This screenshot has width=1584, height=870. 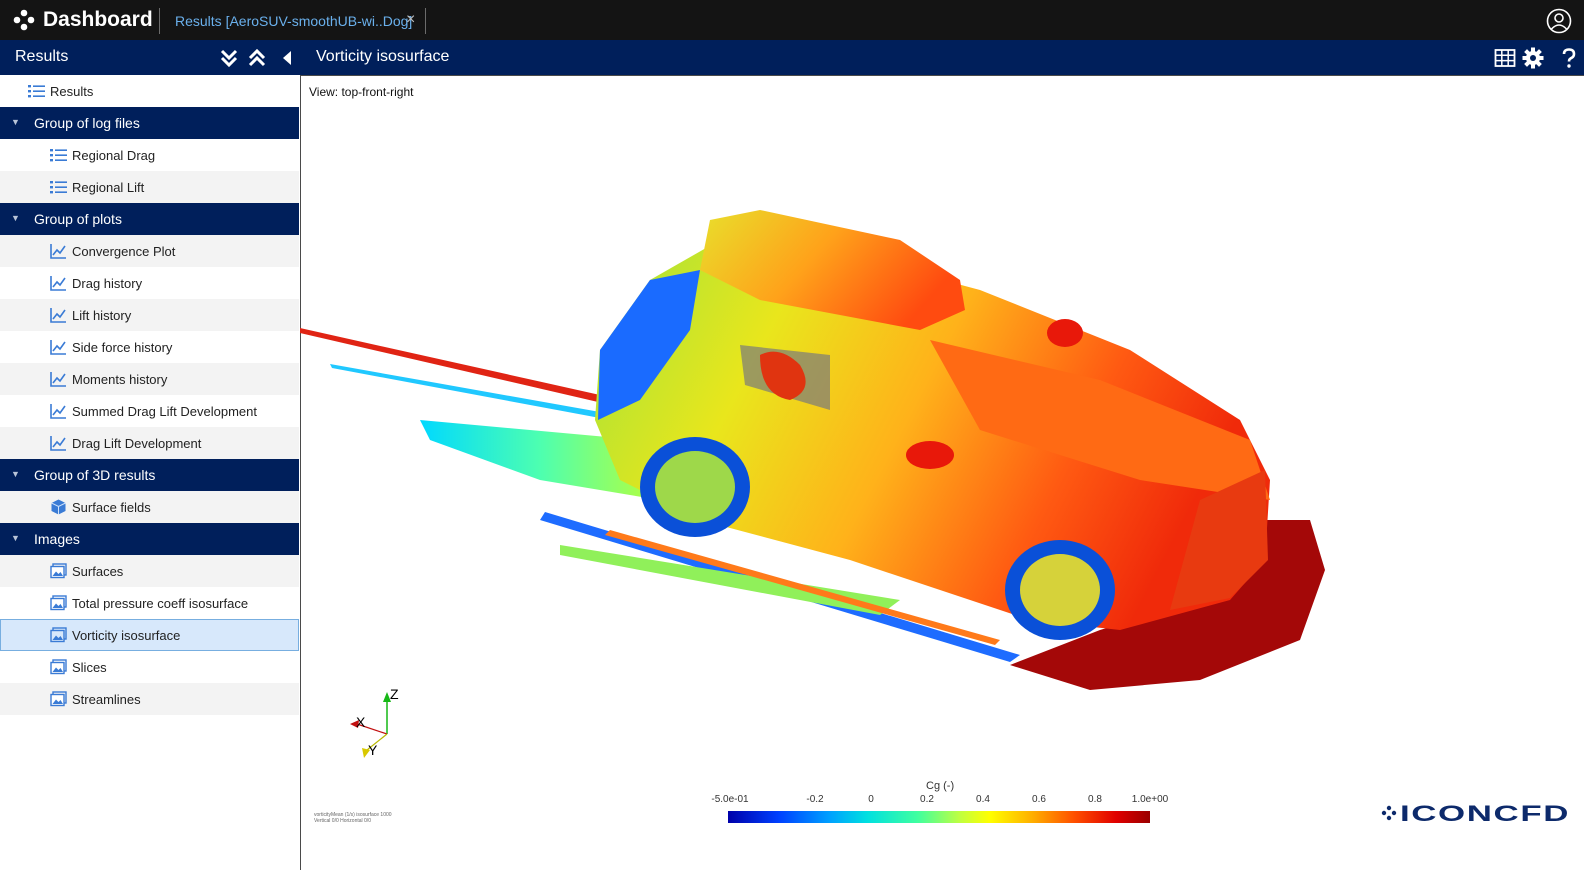 What do you see at coordinates (122, 347) in the screenshot?
I see `tree-item-label: Side force history` at bounding box center [122, 347].